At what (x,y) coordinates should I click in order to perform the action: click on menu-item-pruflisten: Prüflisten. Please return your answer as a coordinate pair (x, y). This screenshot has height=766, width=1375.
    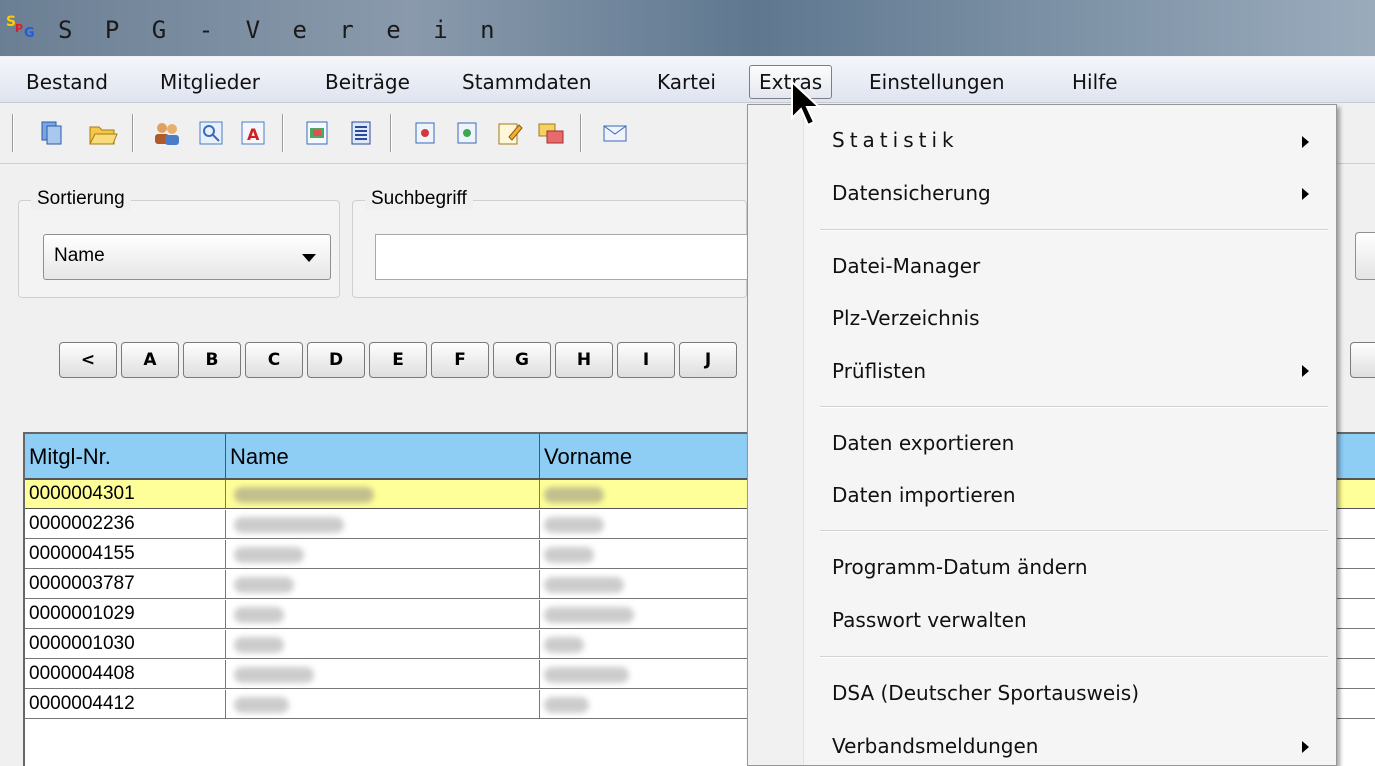
    Looking at the image, I should click on (879, 371).